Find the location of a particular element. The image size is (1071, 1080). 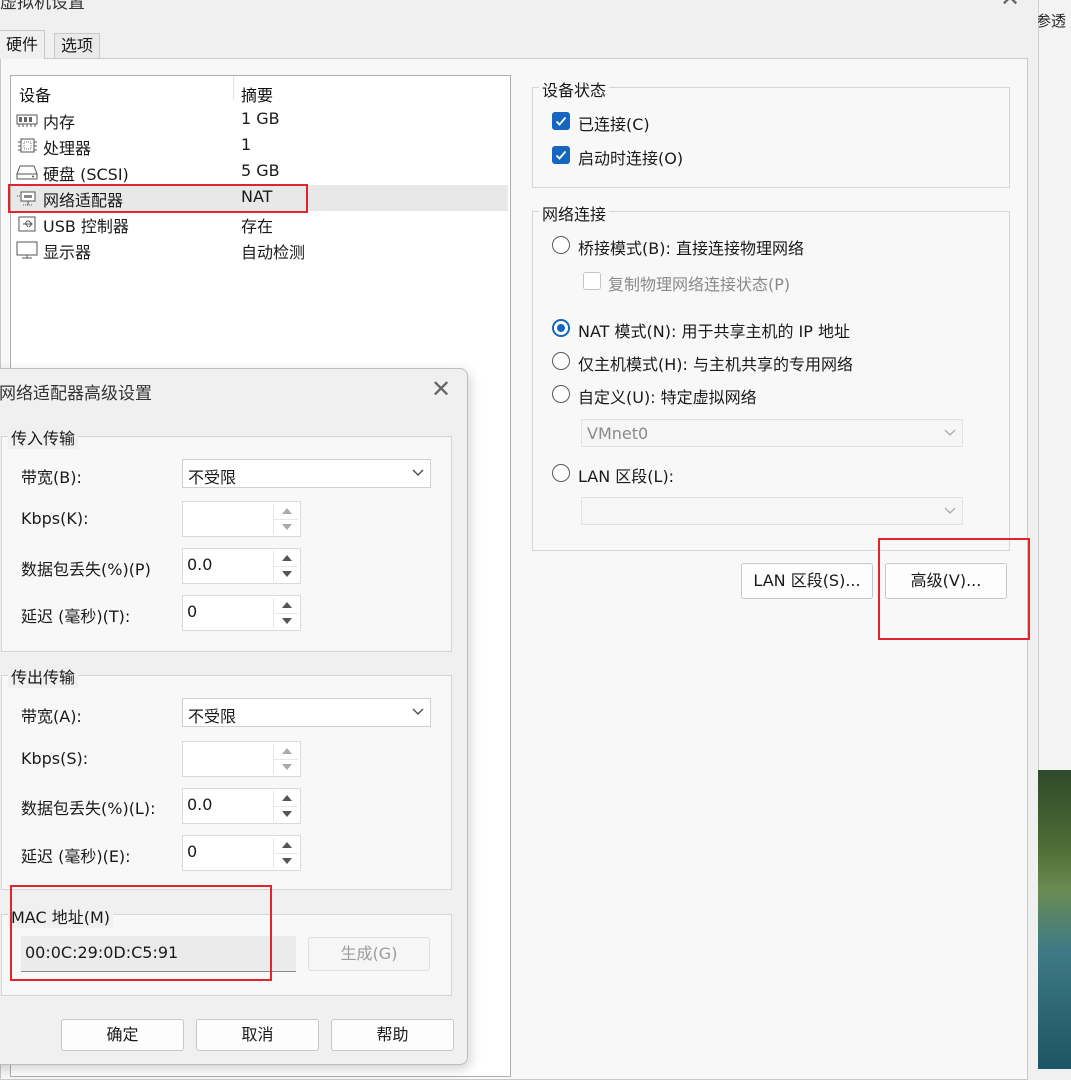

lan-segment-select is located at coordinates (772, 511).